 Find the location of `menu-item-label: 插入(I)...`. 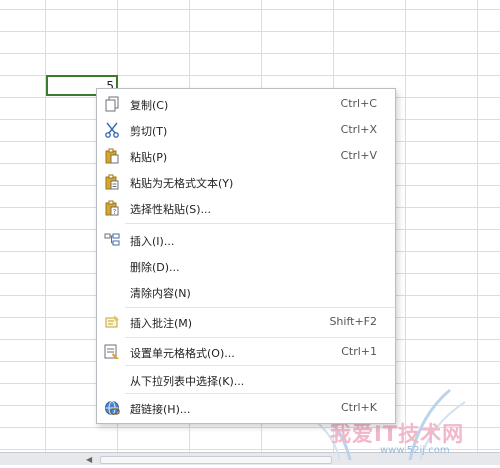

menu-item-label: 插入(I)... is located at coordinates (152, 241).